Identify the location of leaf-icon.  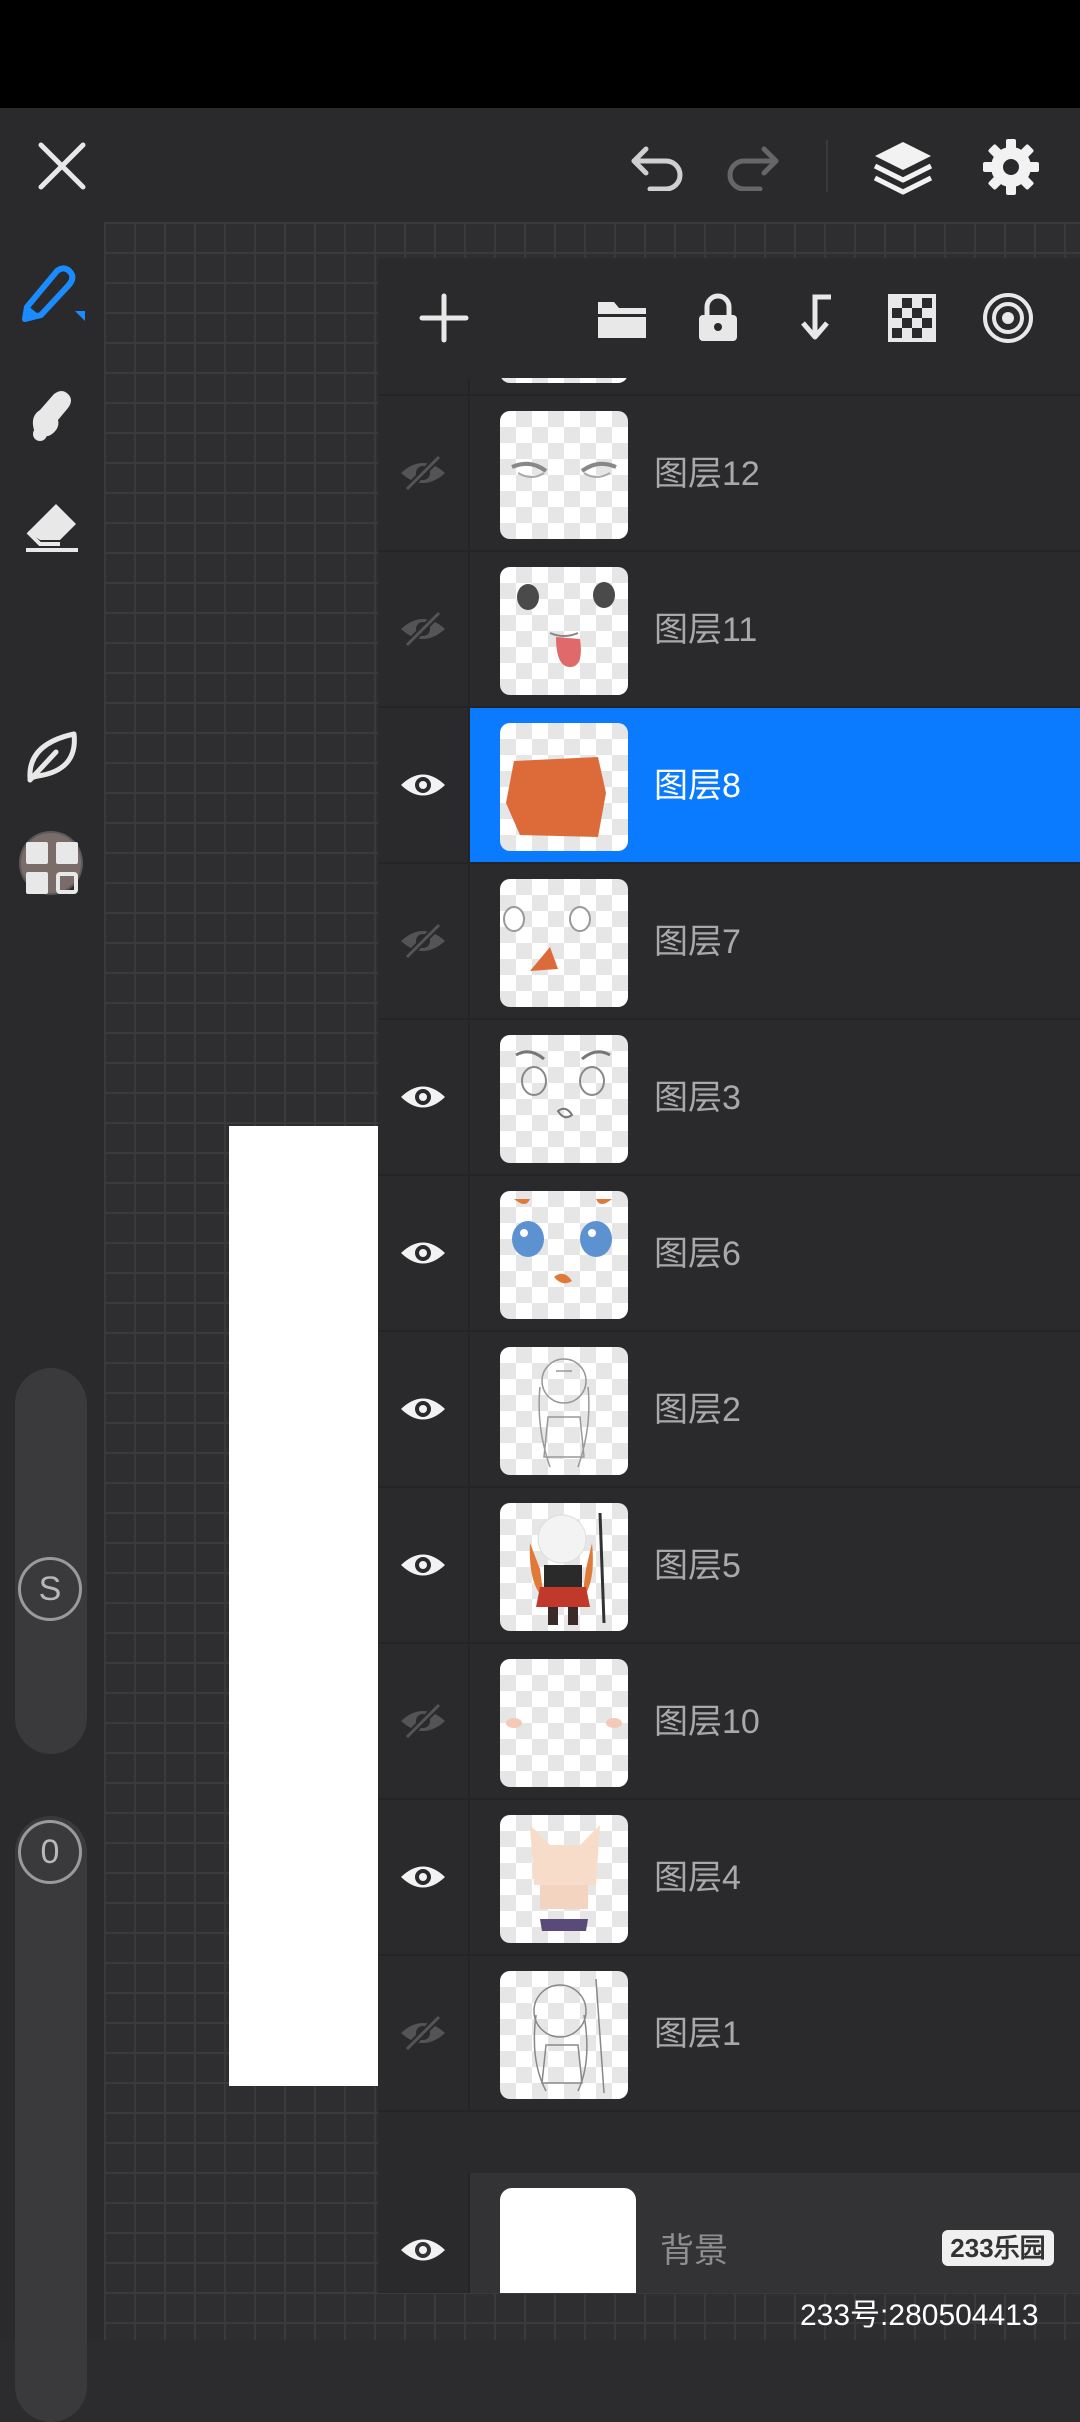
(52, 756).